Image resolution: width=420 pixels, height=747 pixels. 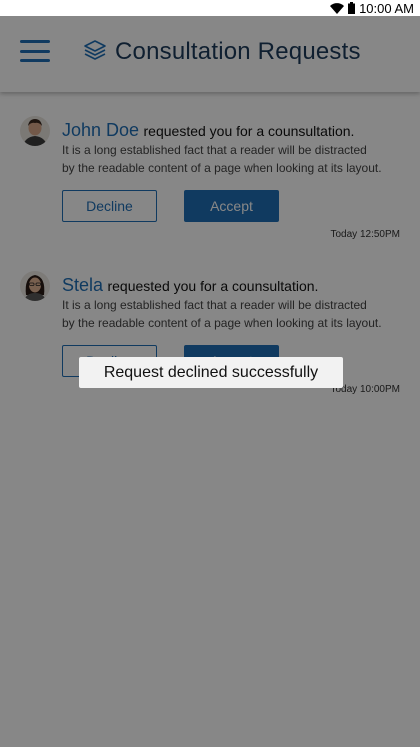 What do you see at coordinates (210, 8) in the screenshot?
I see `status-bar: 10:00 AM` at bounding box center [210, 8].